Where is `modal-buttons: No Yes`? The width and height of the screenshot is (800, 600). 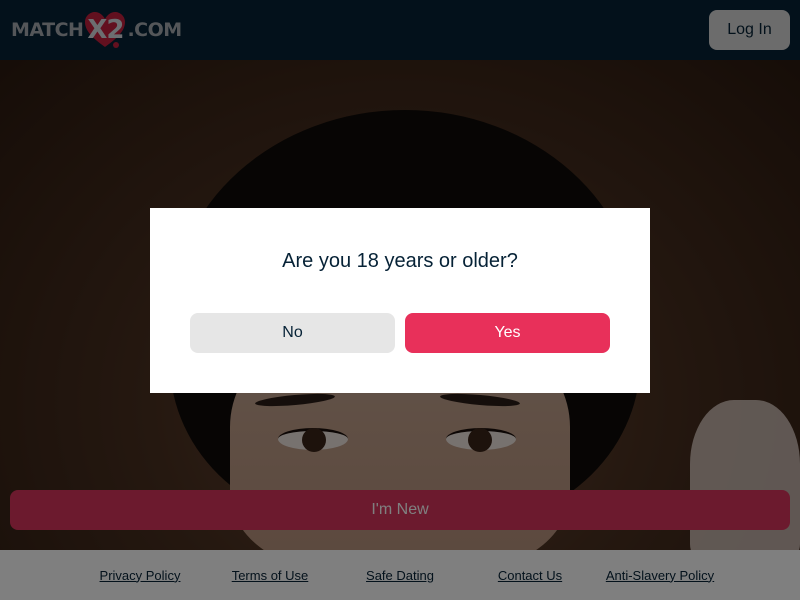 modal-buttons: No Yes is located at coordinates (400, 333).